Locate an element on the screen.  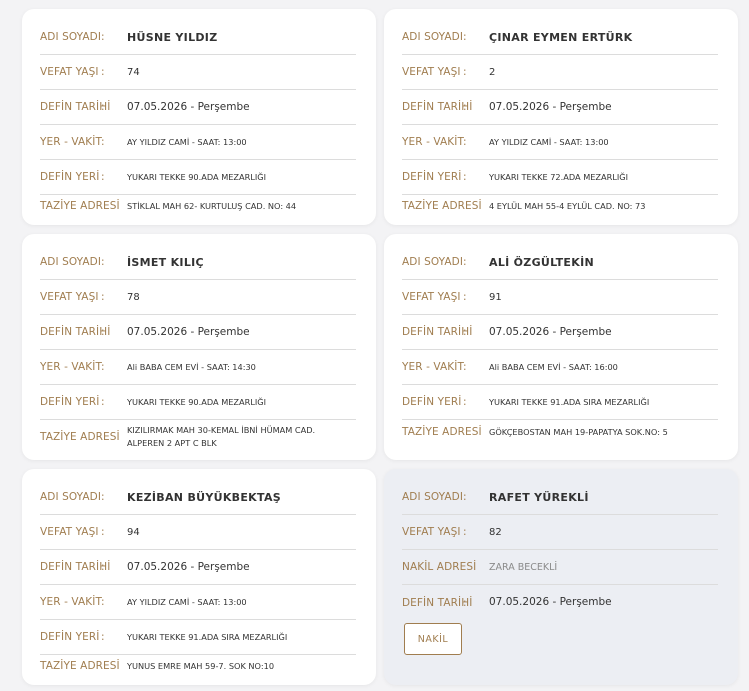
age-row: VEFAT YAŞI : 82 is located at coordinates (560, 532).